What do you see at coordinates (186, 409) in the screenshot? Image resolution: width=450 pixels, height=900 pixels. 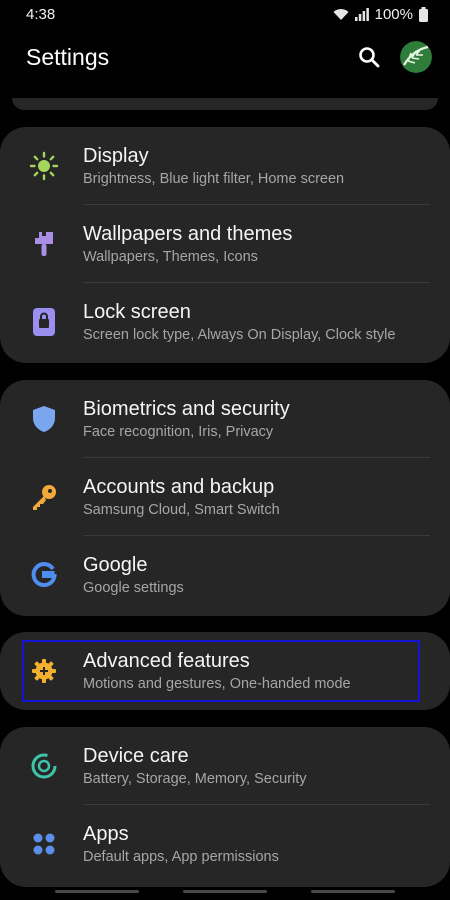 I see `item-title: Biometrics and security` at bounding box center [186, 409].